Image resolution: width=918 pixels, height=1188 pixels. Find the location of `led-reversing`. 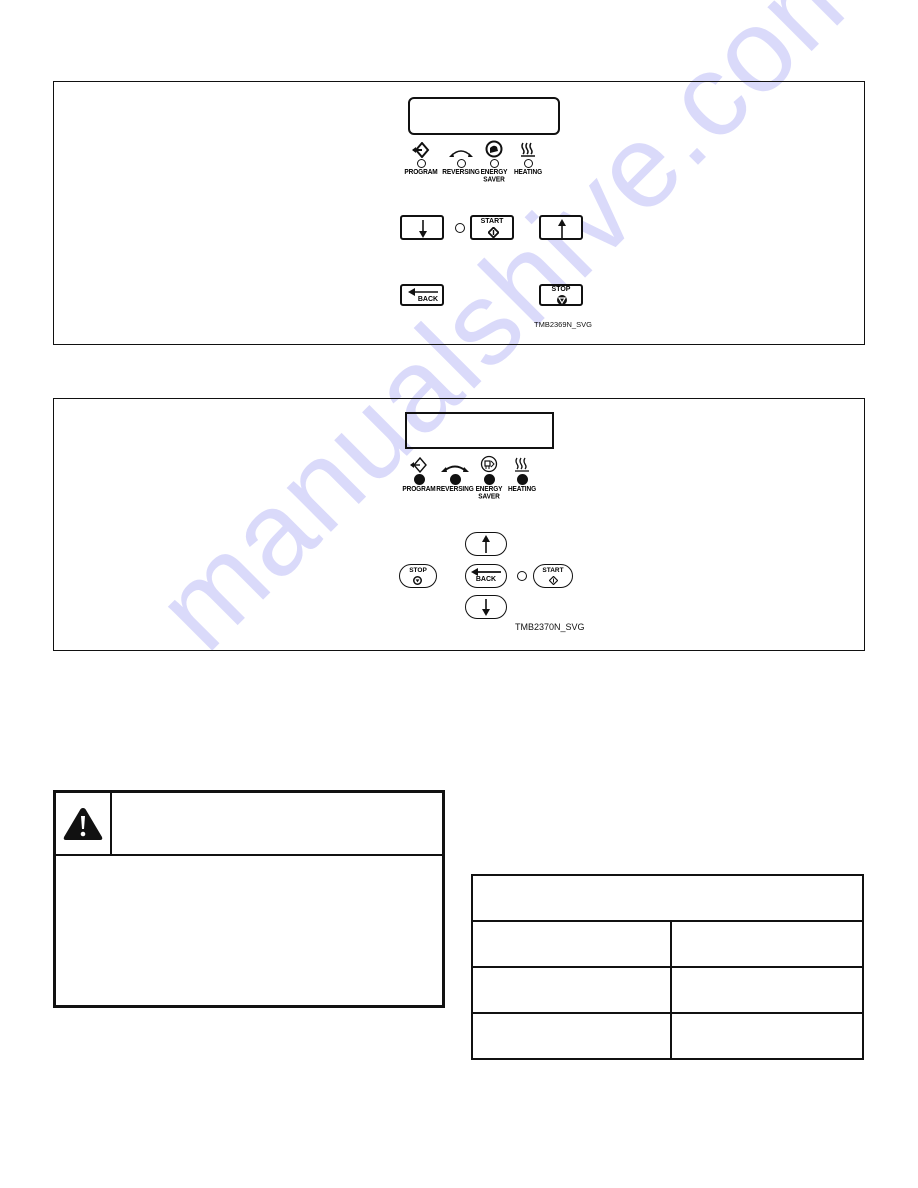

led-reversing is located at coordinates (455, 479).